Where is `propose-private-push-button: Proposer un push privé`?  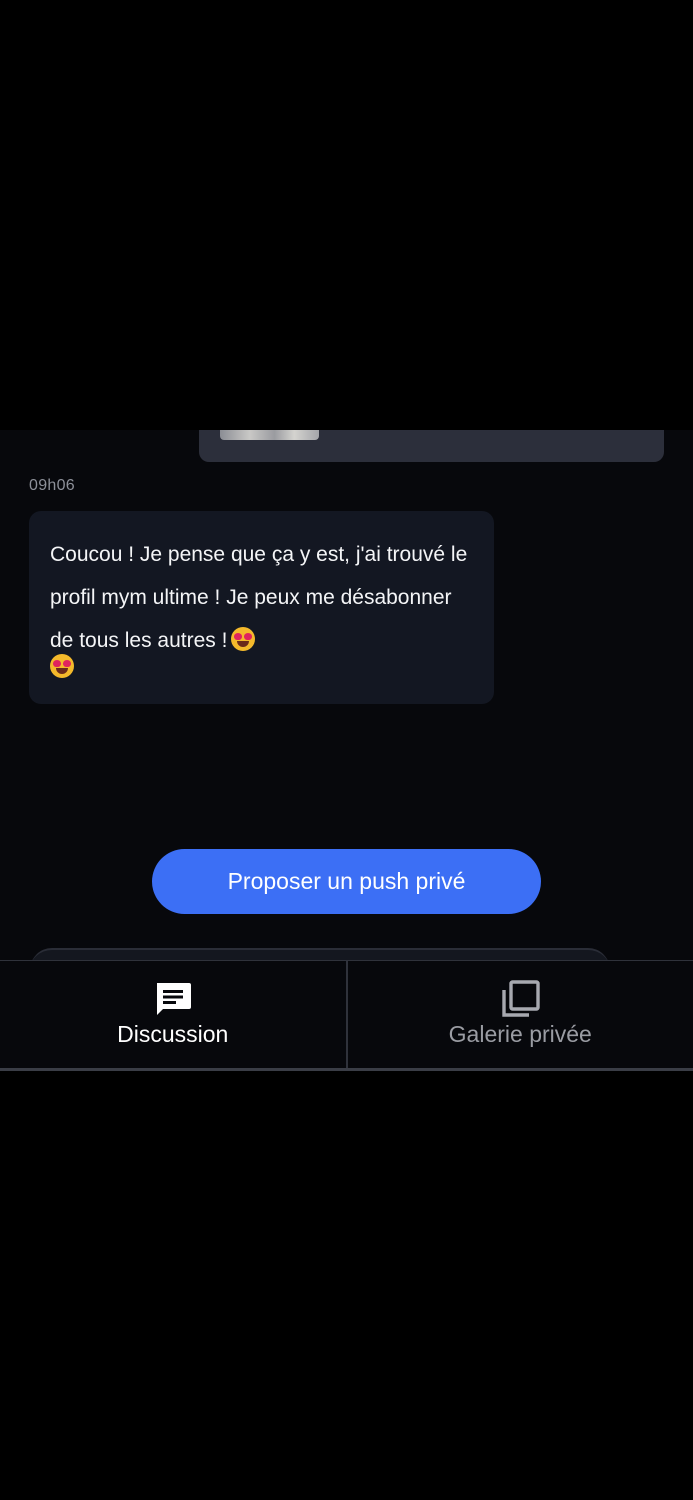 propose-private-push-button: Proposer un push privé is located at coordinates (346, 881).